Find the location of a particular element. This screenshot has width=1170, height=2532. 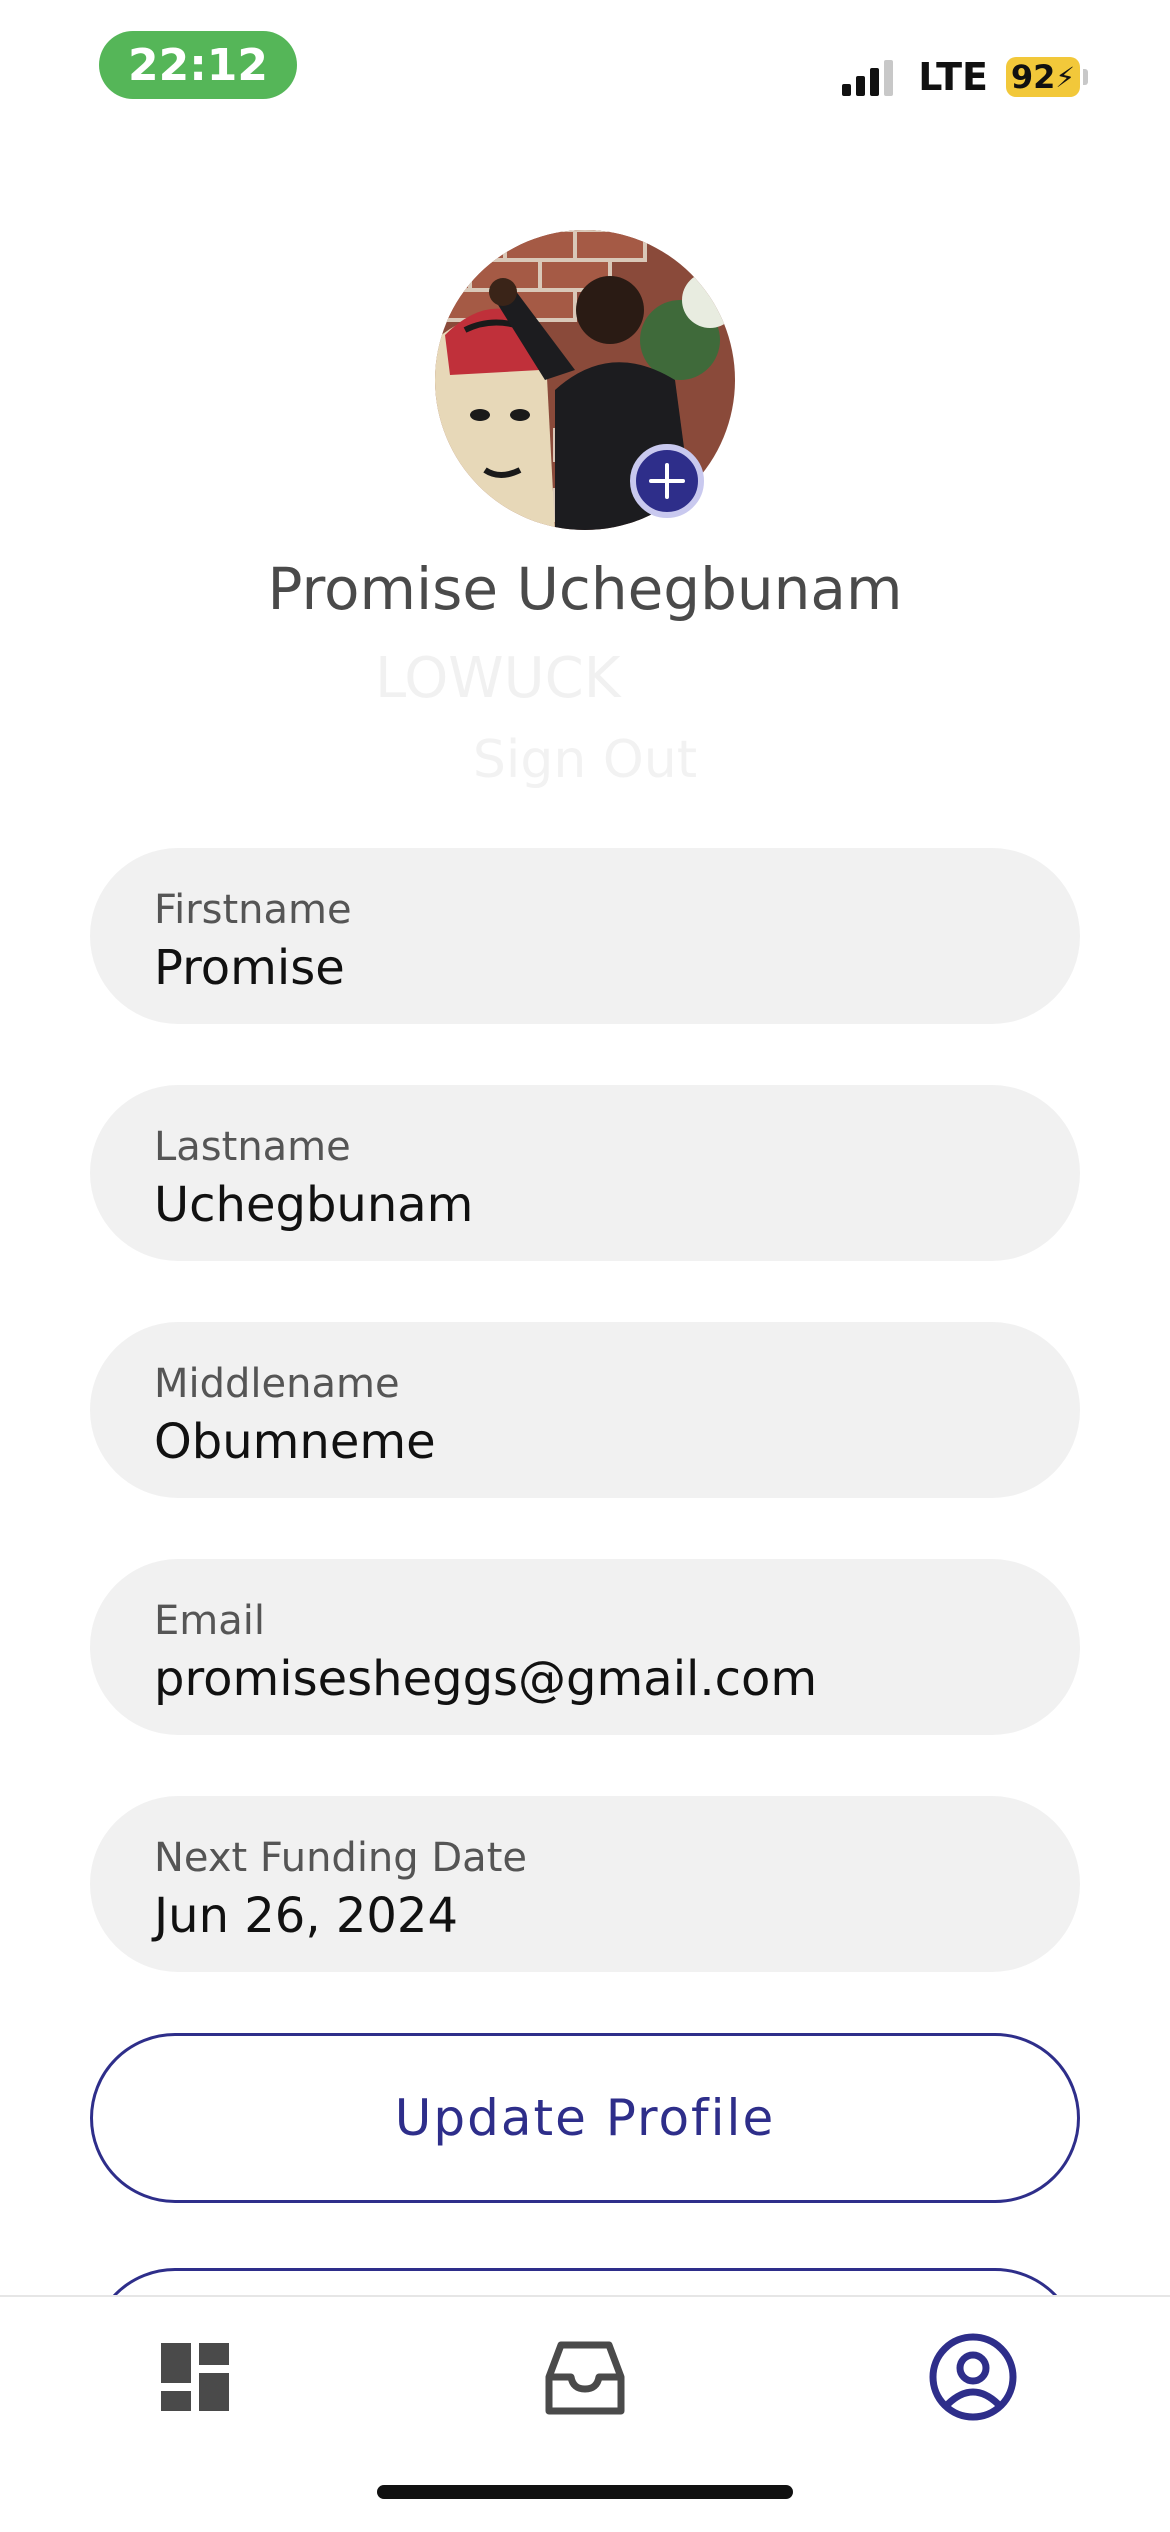

middlename-field: Middlename Obumneme is located at coordinates (585, 1410).